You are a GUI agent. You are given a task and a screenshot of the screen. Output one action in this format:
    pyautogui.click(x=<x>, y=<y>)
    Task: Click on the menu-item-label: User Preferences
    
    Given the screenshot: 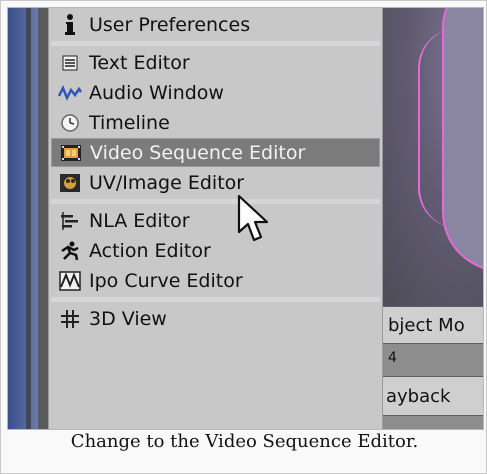 What is the action you would take?
    pyautogui.click(x=170, y=24)
    